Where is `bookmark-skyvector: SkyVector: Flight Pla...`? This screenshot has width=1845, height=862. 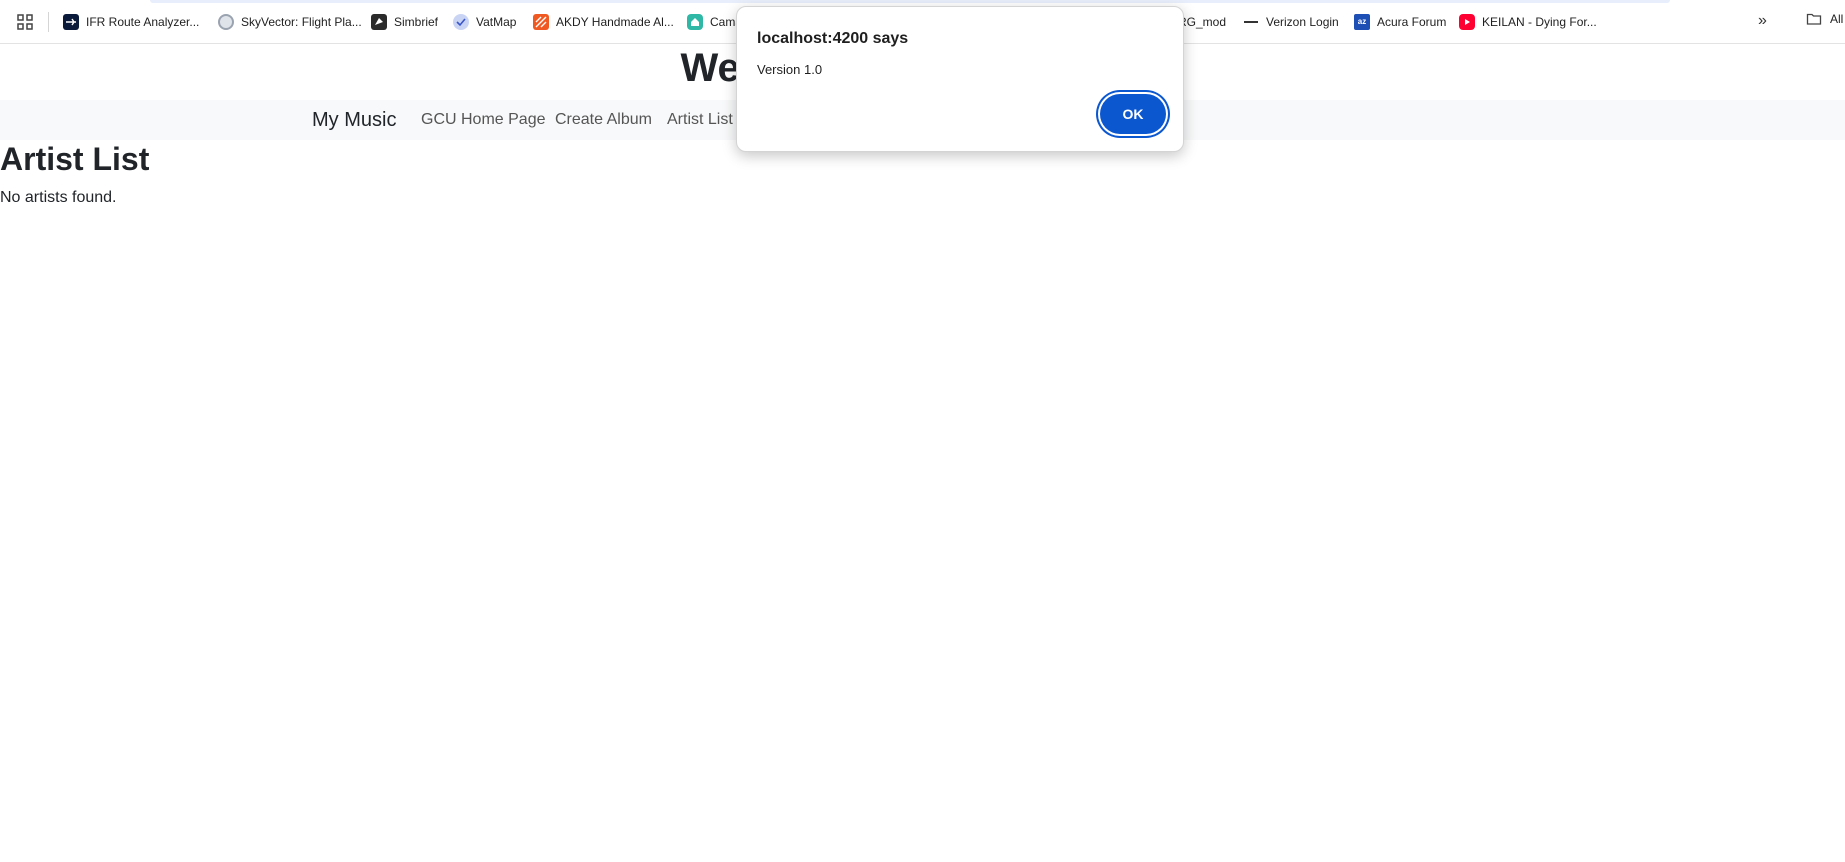
bookmark-skyvector: SkyVector: Flight Pla... is located at coordinates (290, 22).